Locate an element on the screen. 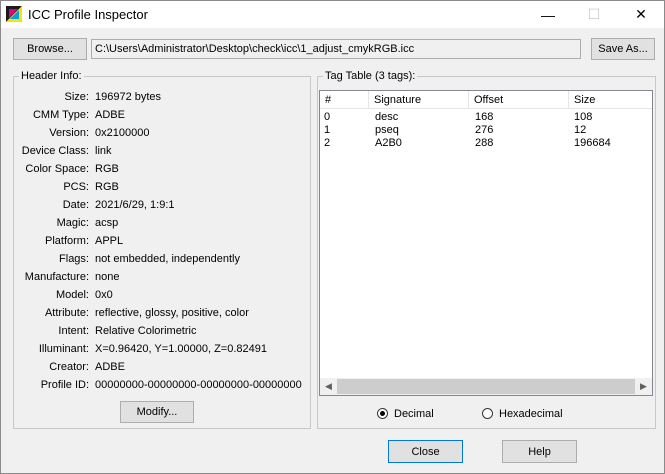 The image size is (665, 474). field-label: Version: is located at coordinates (69, 133).